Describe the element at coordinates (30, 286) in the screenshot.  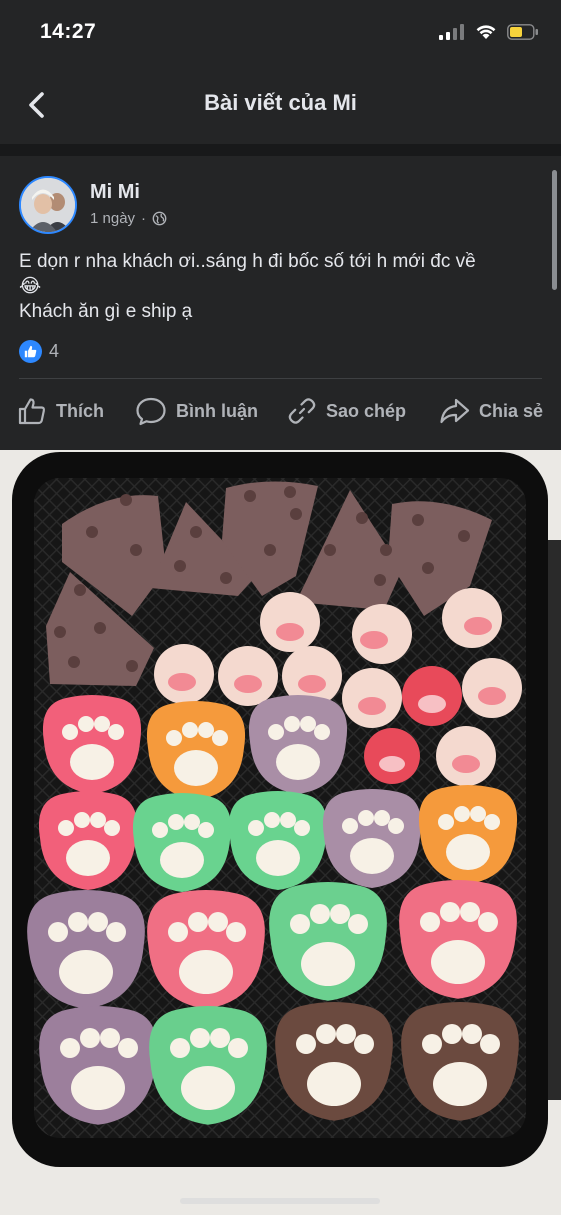
I see `laughing-emoji: 😂` at that location.